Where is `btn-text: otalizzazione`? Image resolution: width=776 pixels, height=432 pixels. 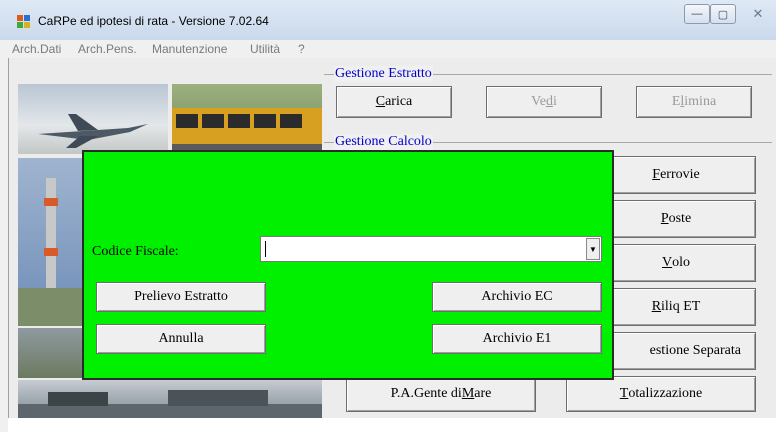
btn-text: otalizzazione is located at coordinates (665, 393).